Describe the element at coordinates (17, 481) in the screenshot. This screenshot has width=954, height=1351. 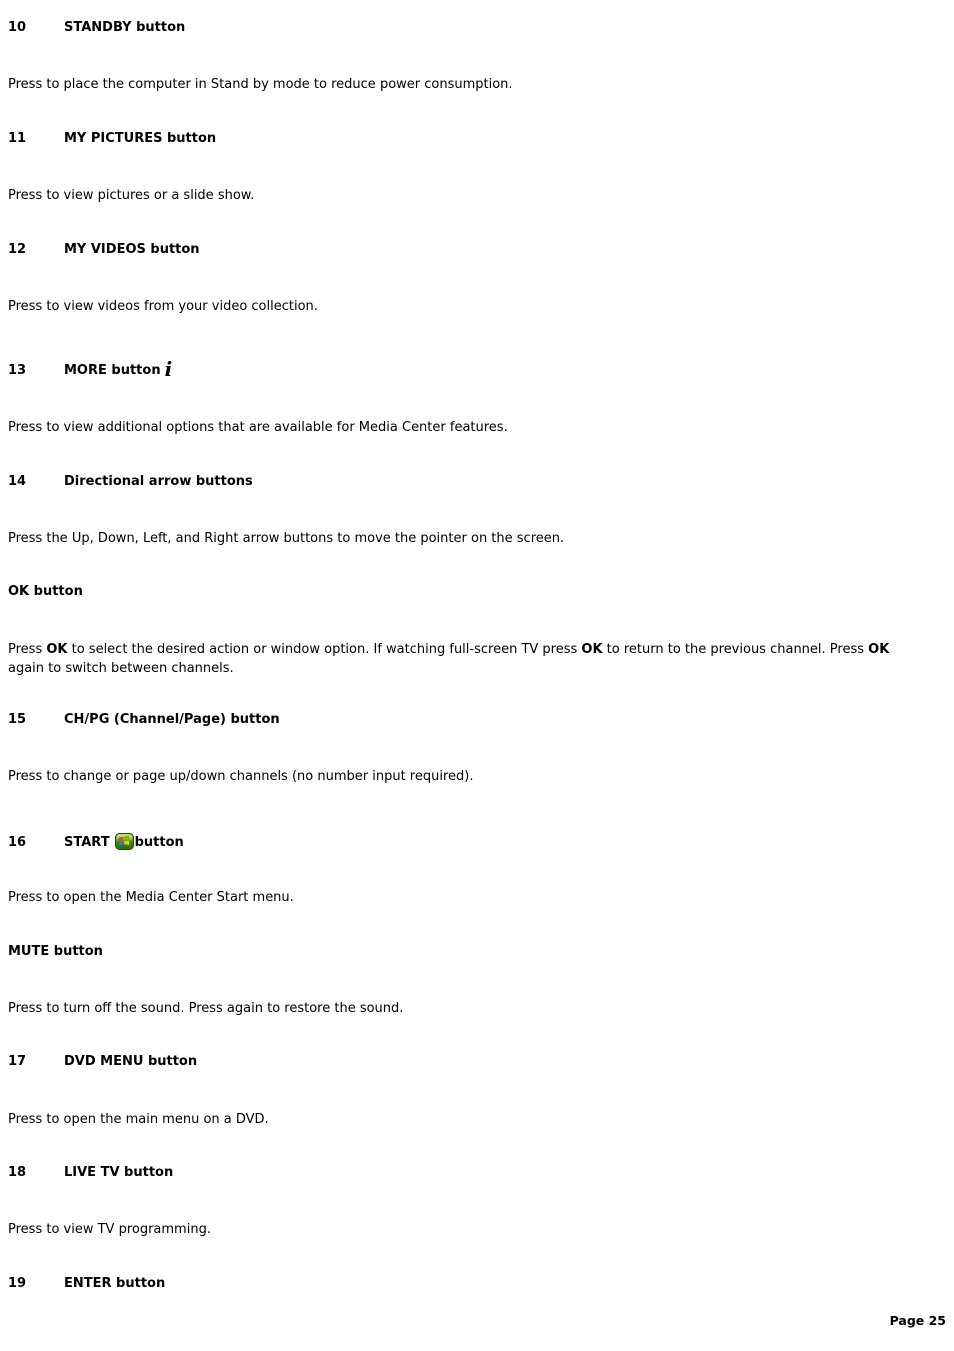
I see `entry-number: 14` at that location.